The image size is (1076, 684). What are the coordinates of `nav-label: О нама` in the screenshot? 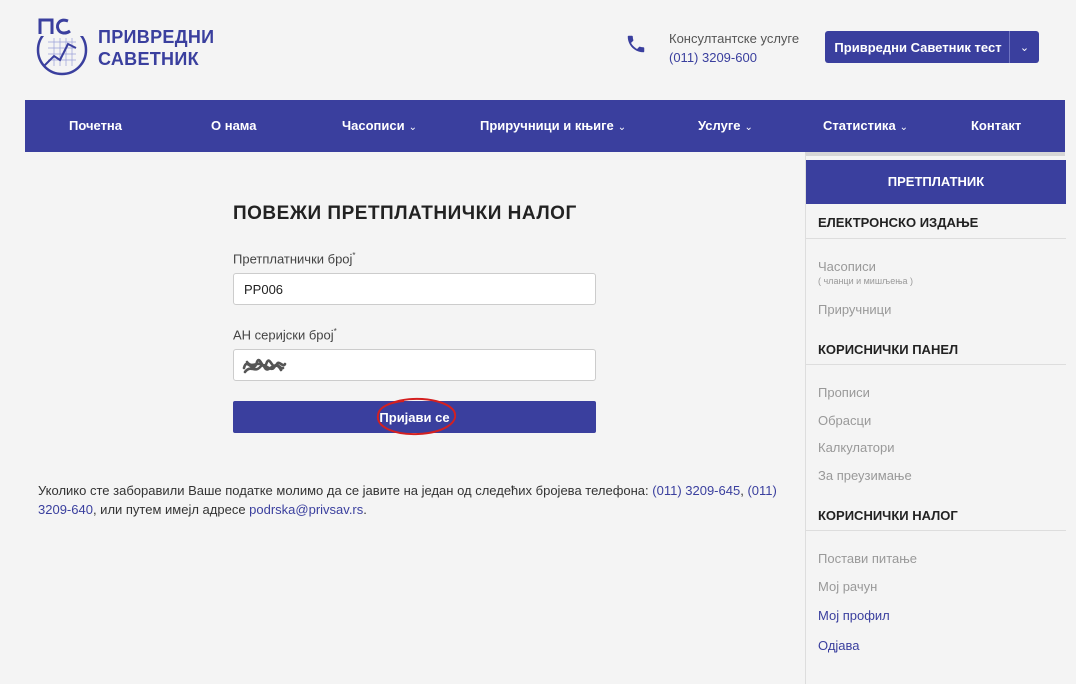 It's located at (234, 125).